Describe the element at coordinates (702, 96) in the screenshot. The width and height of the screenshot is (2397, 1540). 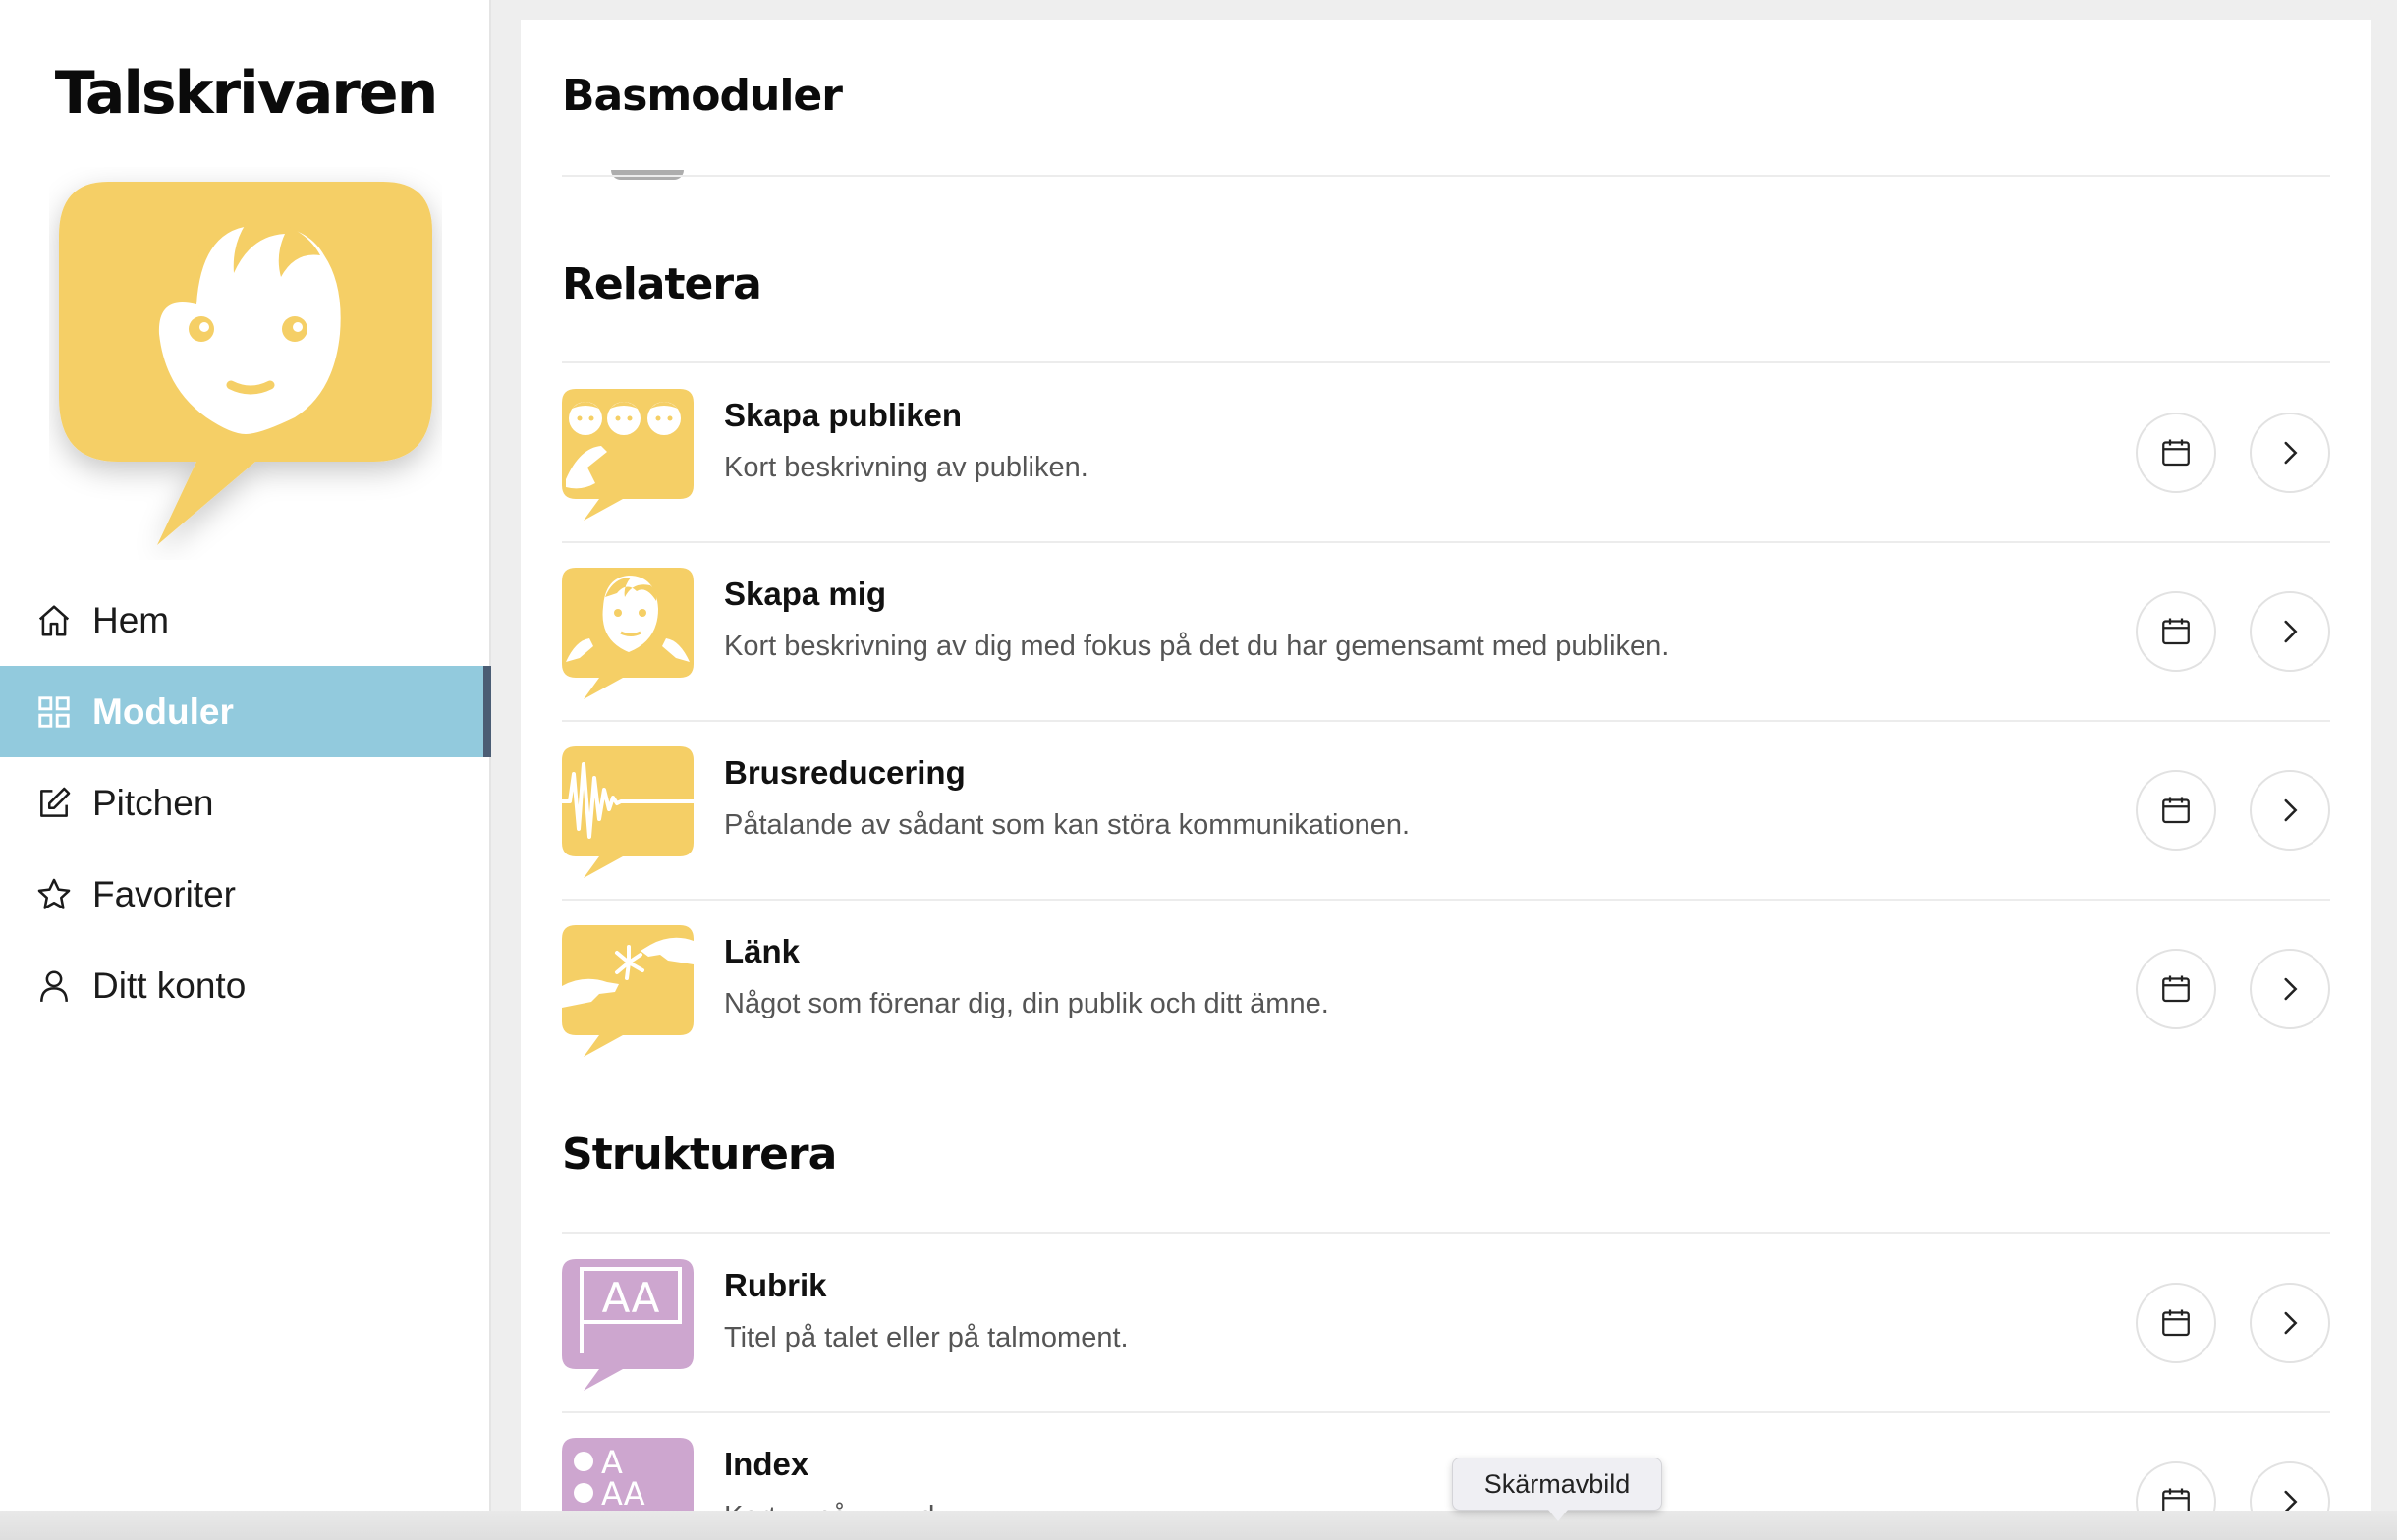
I see `section-title-basmoduler: Basmoduler` at that location.